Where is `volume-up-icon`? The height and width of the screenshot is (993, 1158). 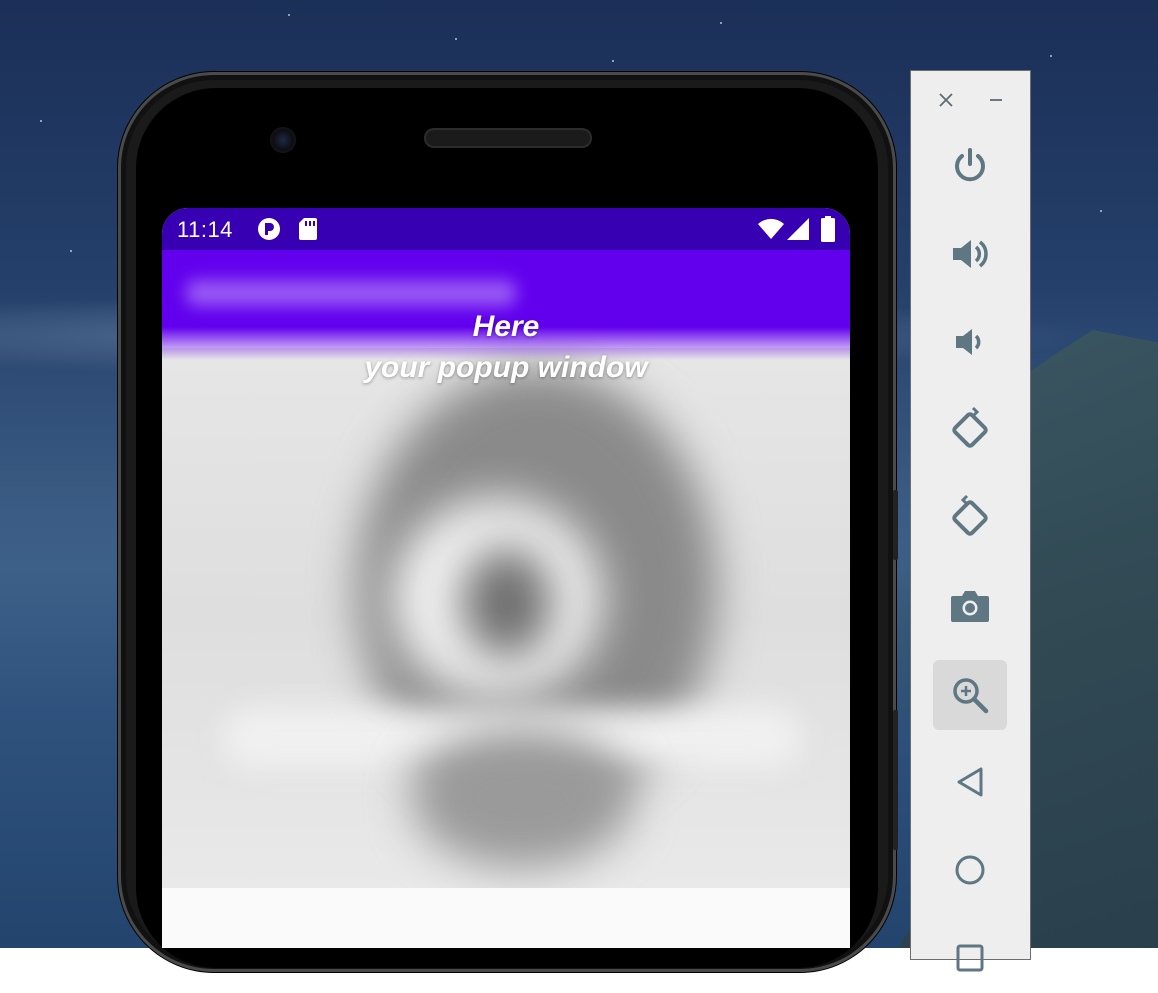
volume-up-icon is located at coordinates (970, 254).